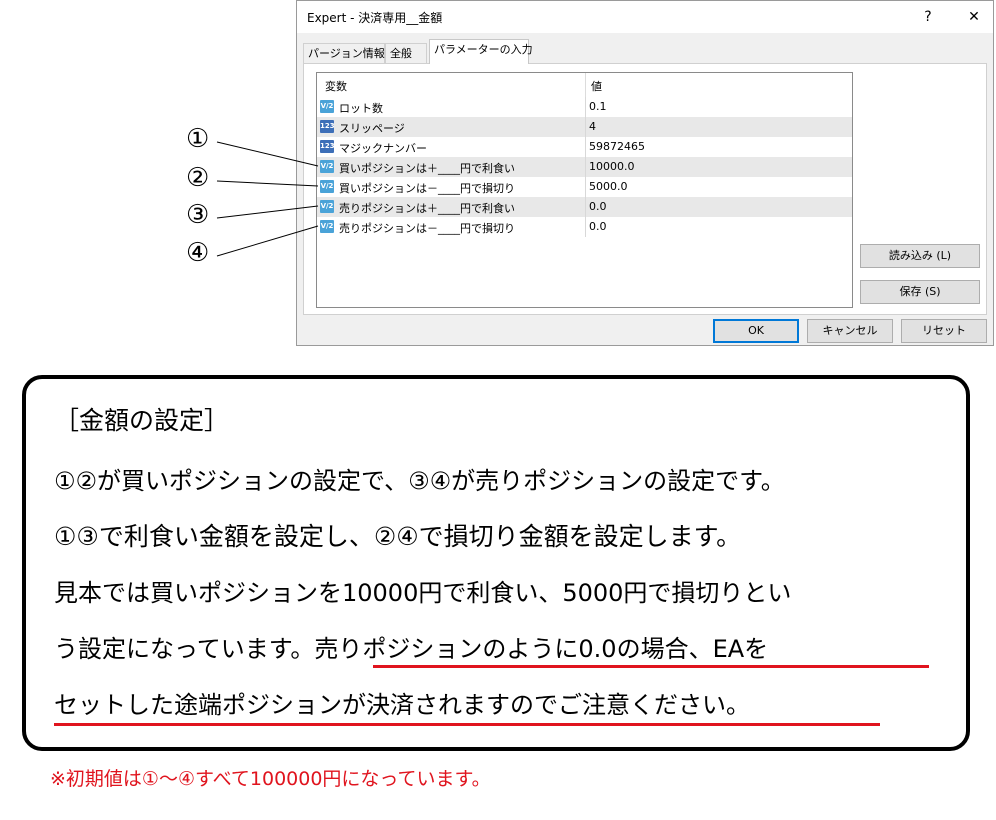 The width and height of the screenshot is (996, 820). I want to click on tab-input-parameters: パラメーターの入力, so click(481, 51).